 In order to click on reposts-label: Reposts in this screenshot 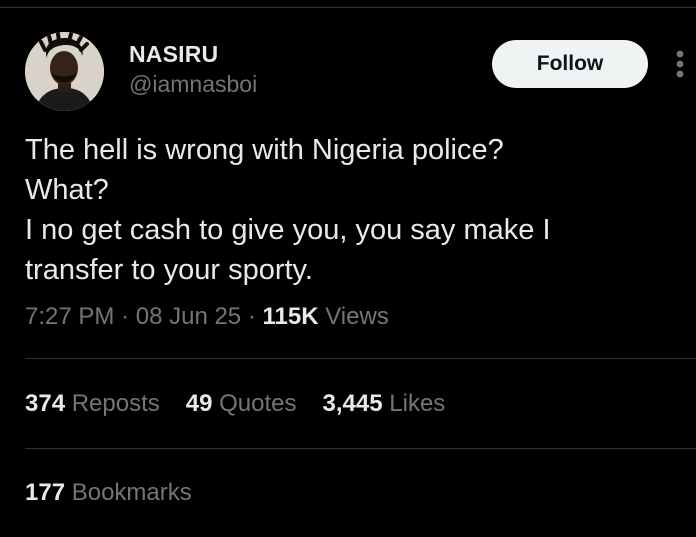, I will do `click(115, 403)`.